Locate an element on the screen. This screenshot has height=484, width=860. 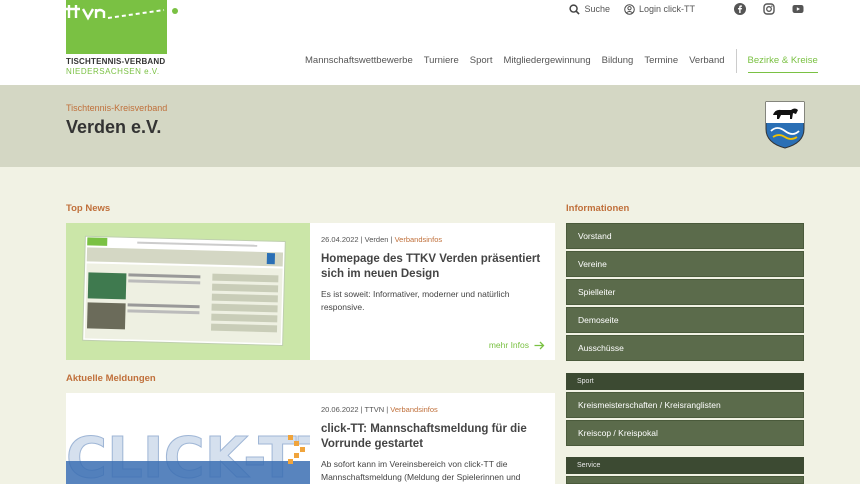
sidebar-service-group: Service is located at coordinates (685, 470).